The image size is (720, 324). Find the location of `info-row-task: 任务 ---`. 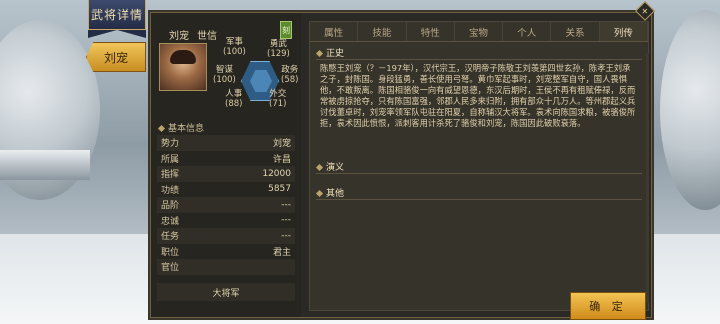

info-row-task: 任务 --- is located at coordinates (226, 236).